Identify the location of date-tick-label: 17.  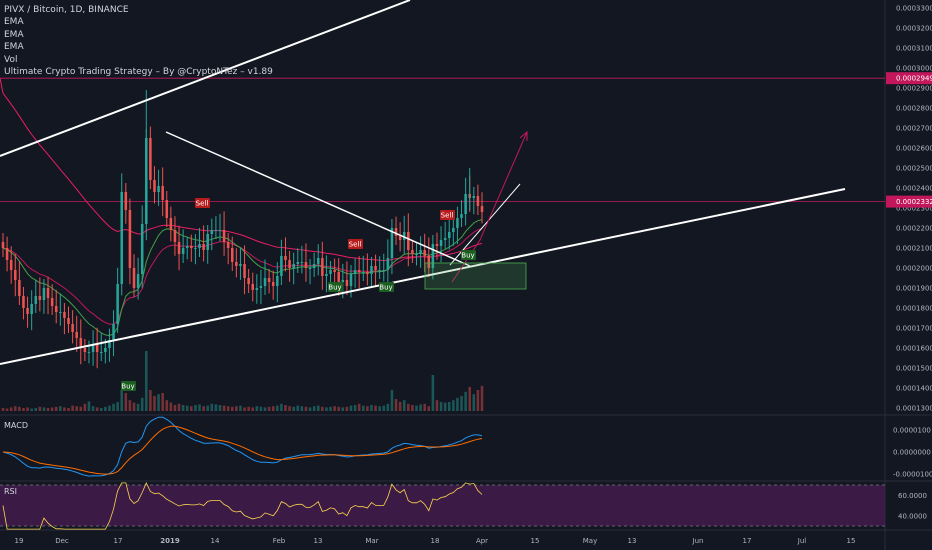
(747, 541).